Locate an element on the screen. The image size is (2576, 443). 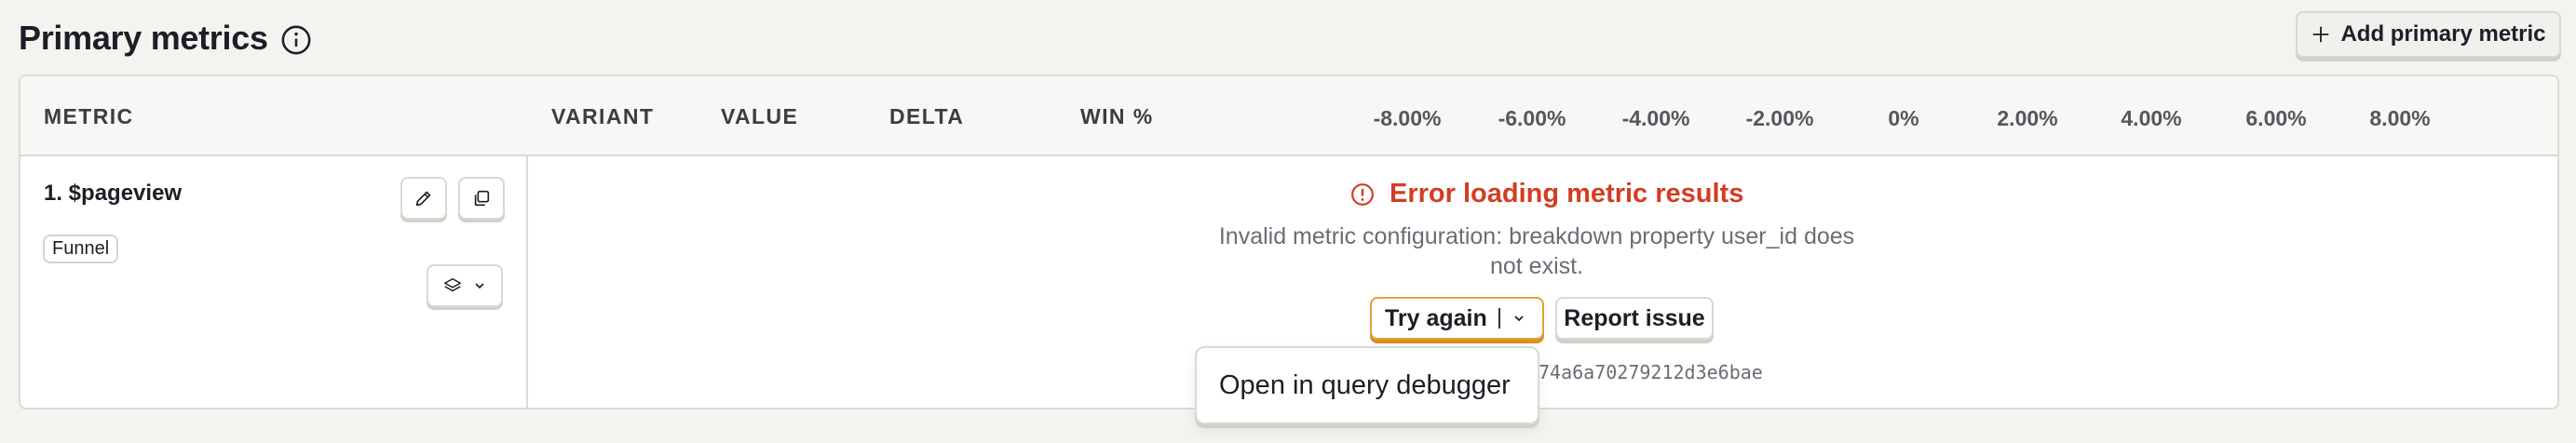
error-title-text: Error loading metric results is located at coordinates (1567, 193).